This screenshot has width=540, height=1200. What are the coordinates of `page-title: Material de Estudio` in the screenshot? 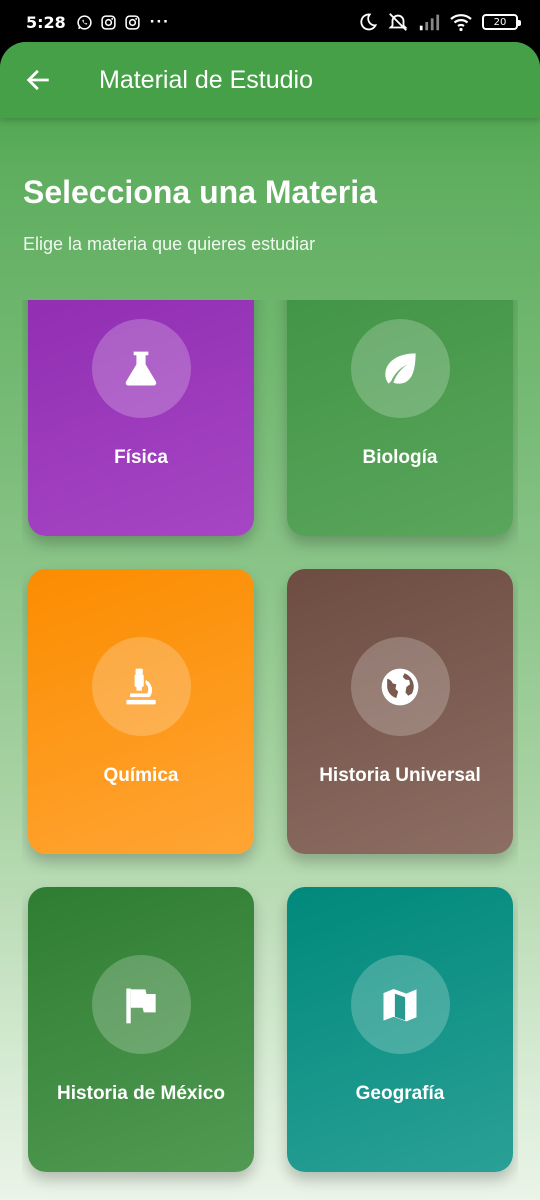 It's located at (206, 79).